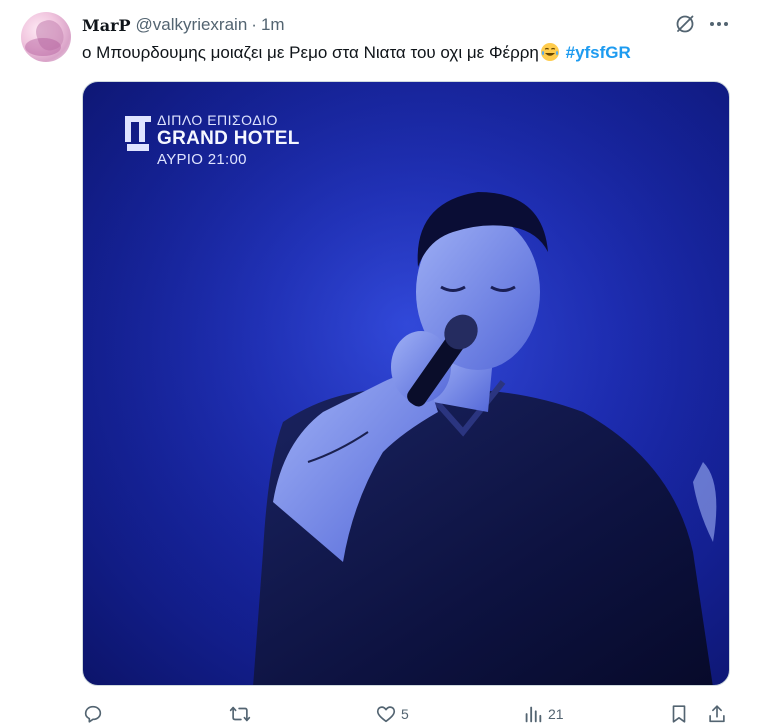 The height and width of the screenshot is (728, 782). I want to click on display-name: MarP, so click(106, 25).